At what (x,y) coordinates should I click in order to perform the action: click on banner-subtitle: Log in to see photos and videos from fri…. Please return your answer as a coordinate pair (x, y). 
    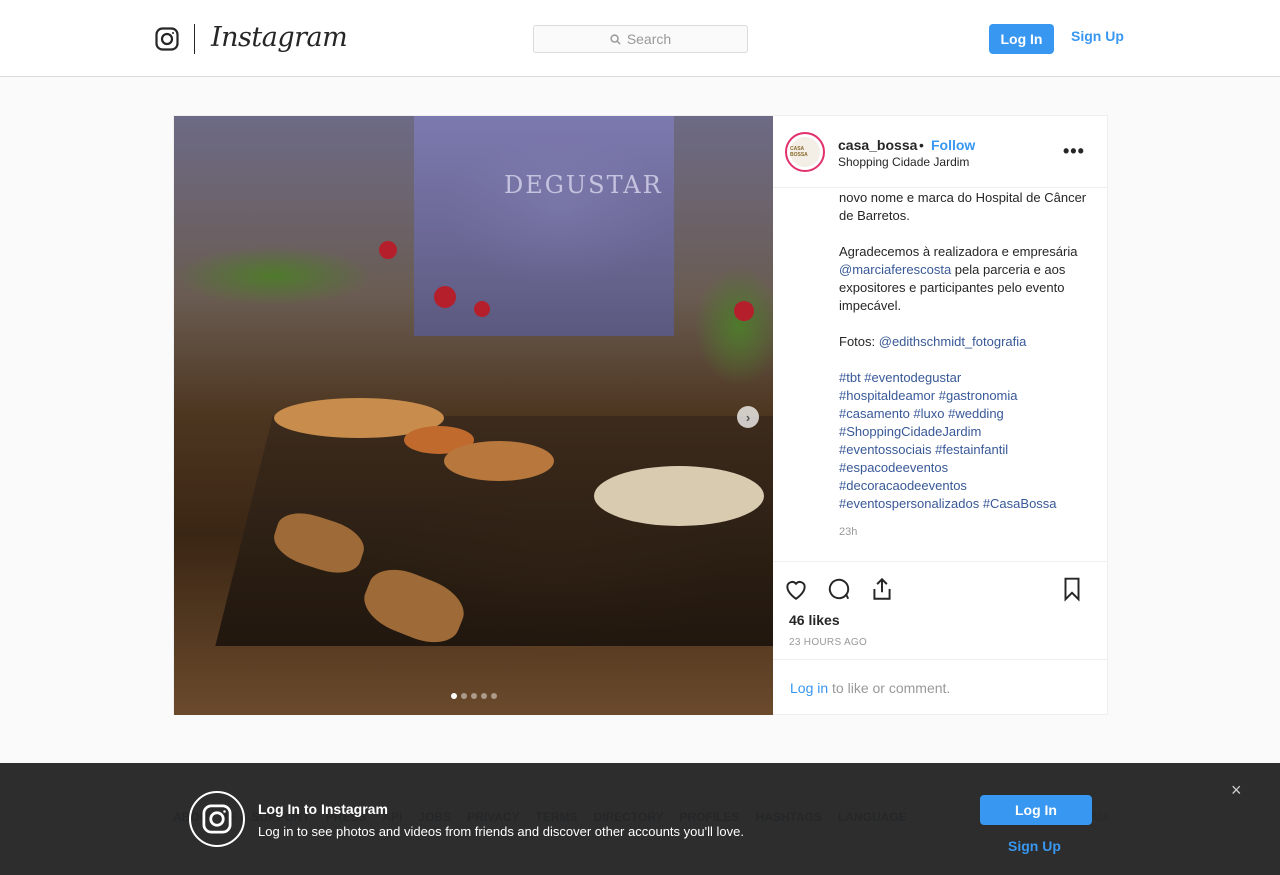
    Looking at the image, I should click on (501, 831).